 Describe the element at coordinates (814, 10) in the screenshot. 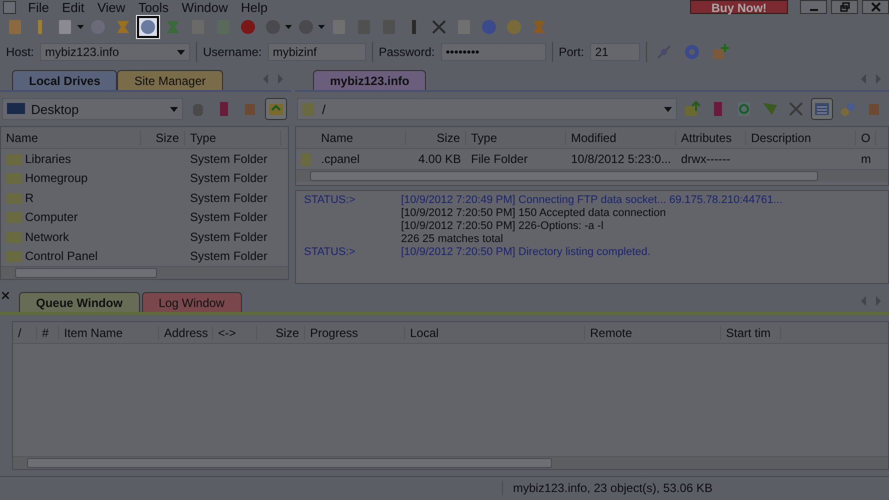

I see `minimize-icon` at that location.